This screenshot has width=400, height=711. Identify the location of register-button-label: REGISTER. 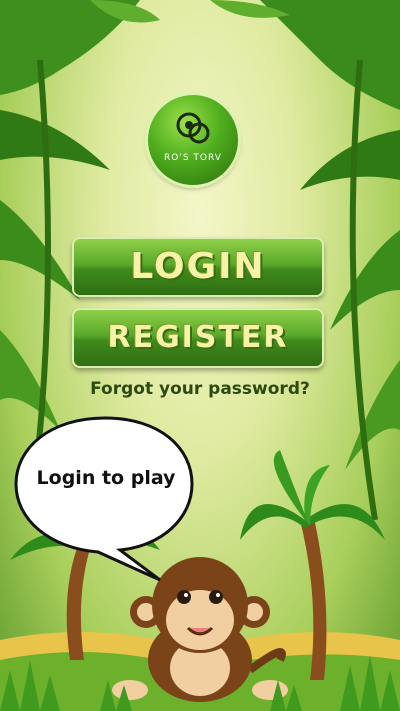
(198, 337).